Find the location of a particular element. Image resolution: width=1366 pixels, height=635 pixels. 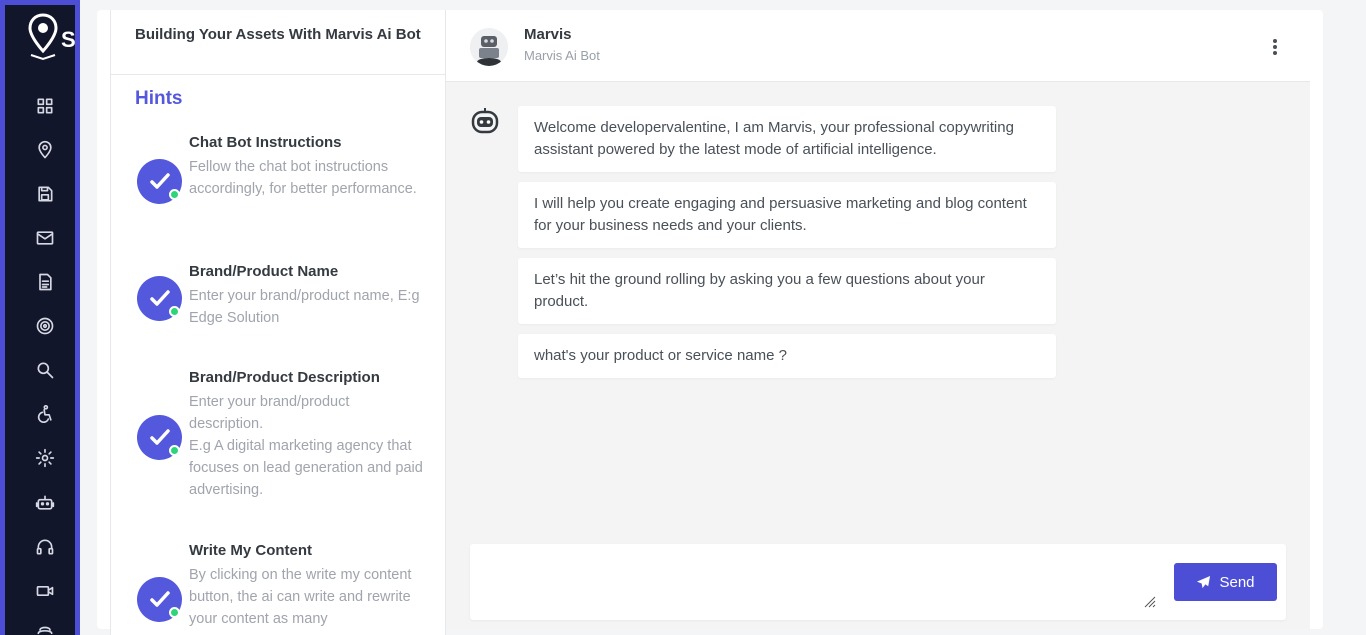

search-icon is located at coordinates (45, 370).